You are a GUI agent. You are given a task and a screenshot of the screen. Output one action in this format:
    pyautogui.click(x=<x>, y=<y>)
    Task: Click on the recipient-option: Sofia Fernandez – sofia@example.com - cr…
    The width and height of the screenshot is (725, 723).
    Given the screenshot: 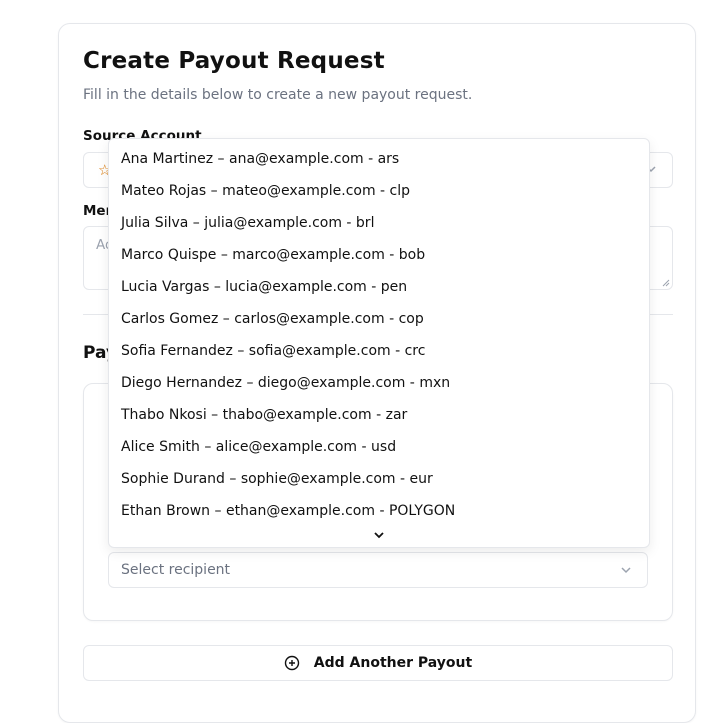 What is the action you would take?
    pyautogui.click(x=273, y=351)
    